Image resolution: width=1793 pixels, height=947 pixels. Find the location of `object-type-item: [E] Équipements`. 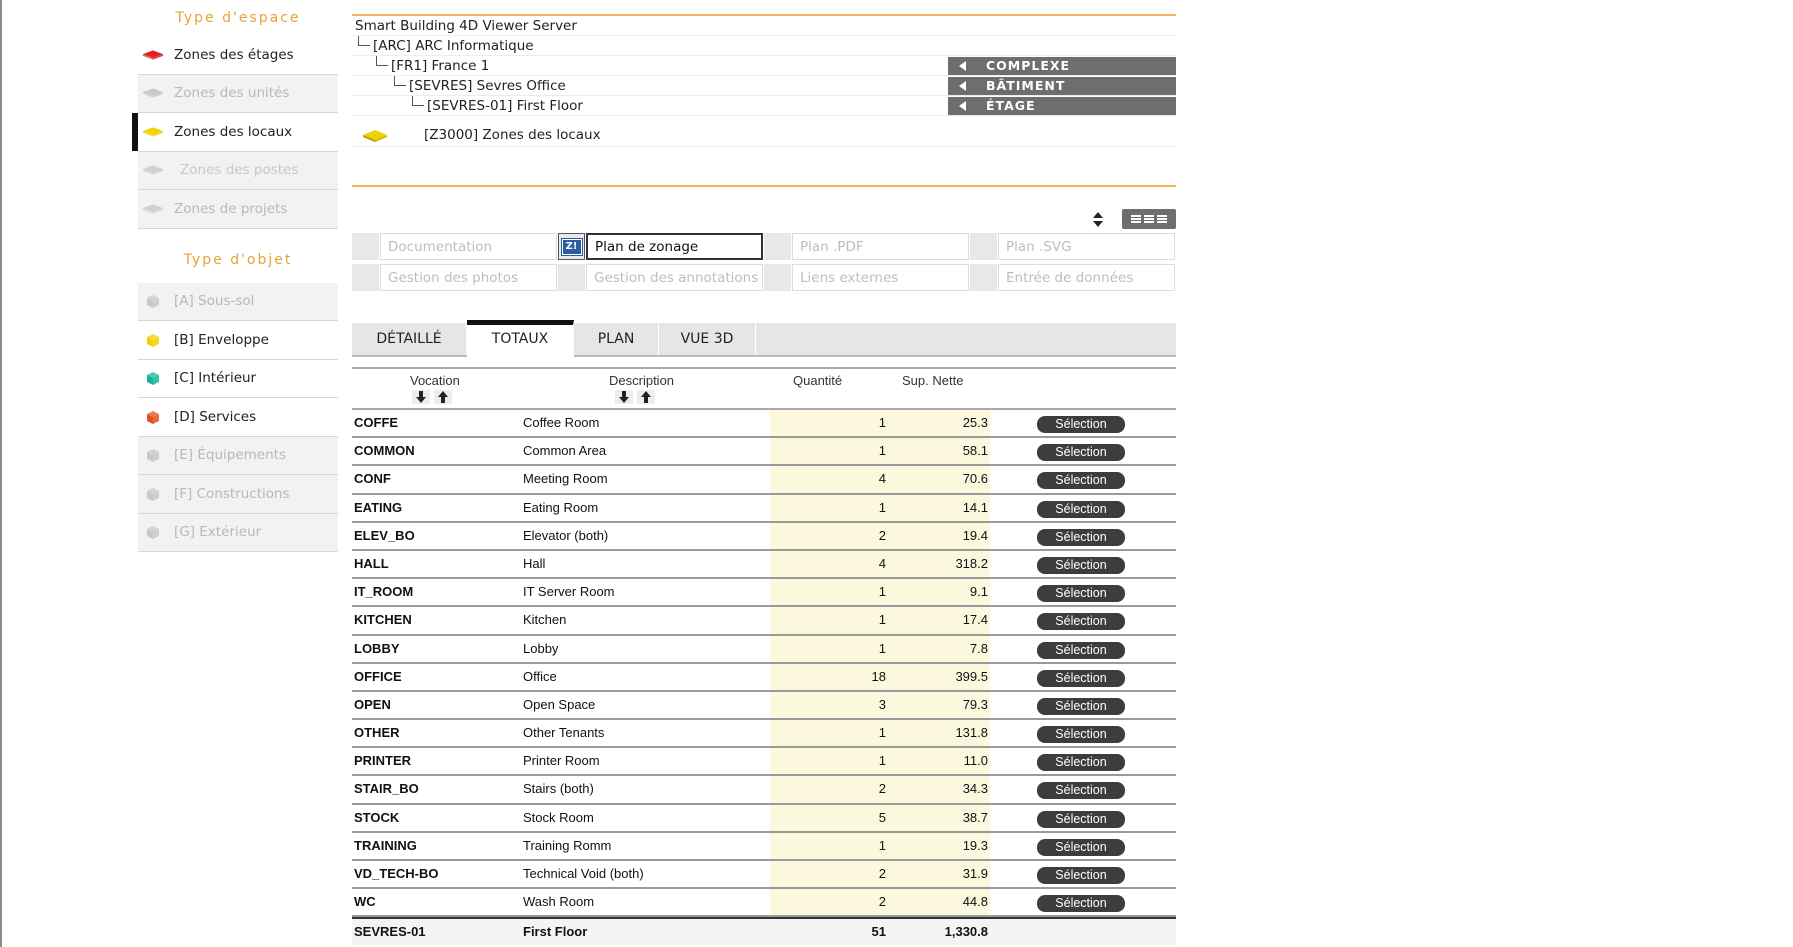

object-type-item: [E] Équipements is located at coordinates (238, 455).